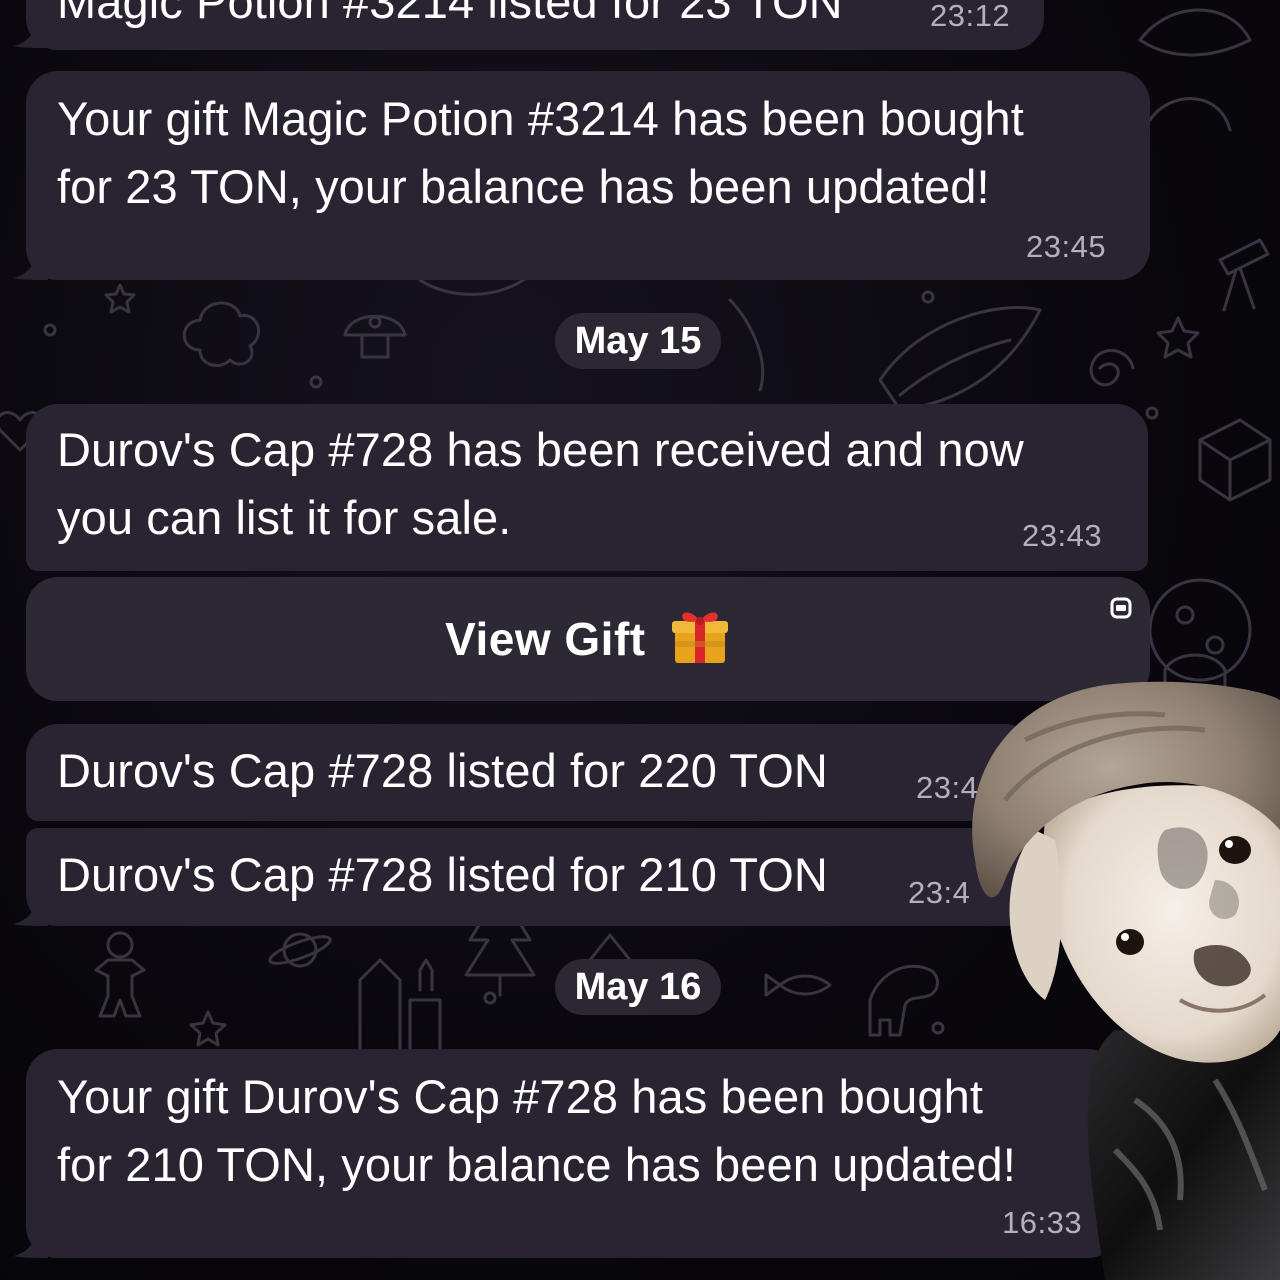 The height and width of the screenshot is (1280, 1280). I want to click on message-text: Durov's Cap #728 listed for 210 TON, so click(442, 874).